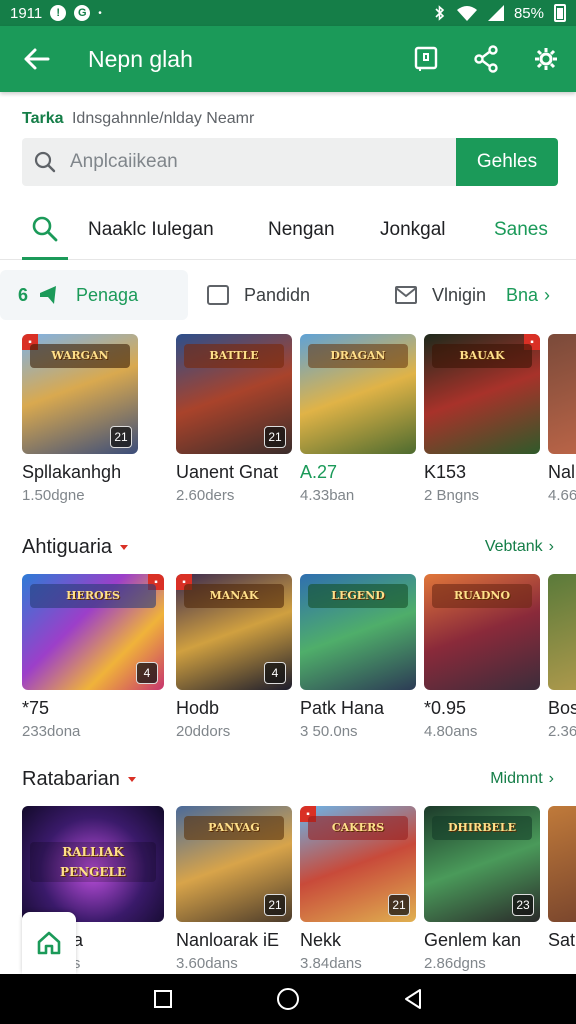 Image resolution: width=576 pixels, height=1024 pixels. What do you see at coordinates (36, 59) in the screenshot?
I see `back-button` at bounding box center [36, 59].